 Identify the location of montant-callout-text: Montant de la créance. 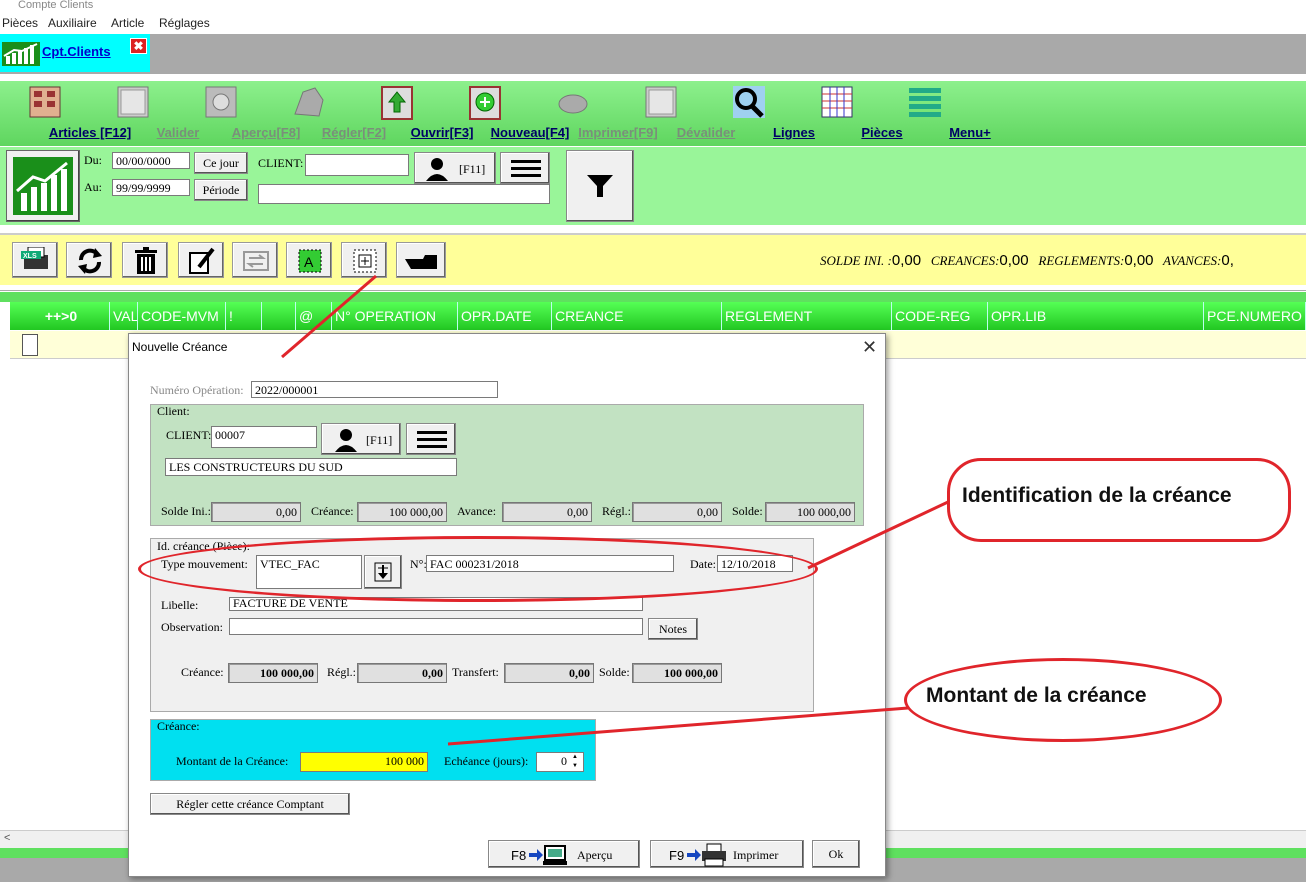
(1036, 695).